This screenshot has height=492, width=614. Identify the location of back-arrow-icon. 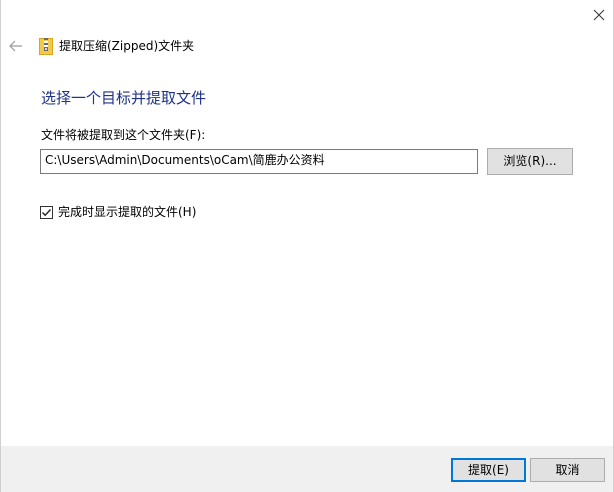
(16, 46).